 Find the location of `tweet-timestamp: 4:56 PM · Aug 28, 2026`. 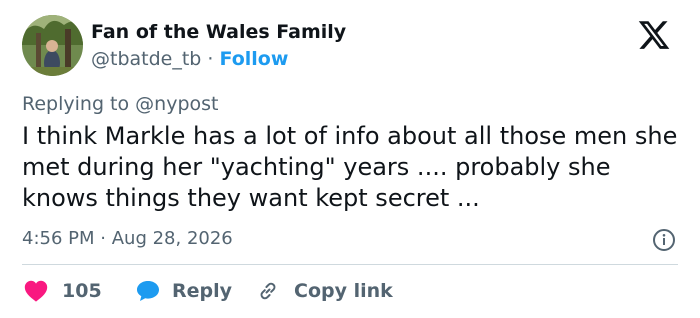

tweet-timestamp: 4:56 PM · Aug 28, 2026 is located at coordinates (127, 238).